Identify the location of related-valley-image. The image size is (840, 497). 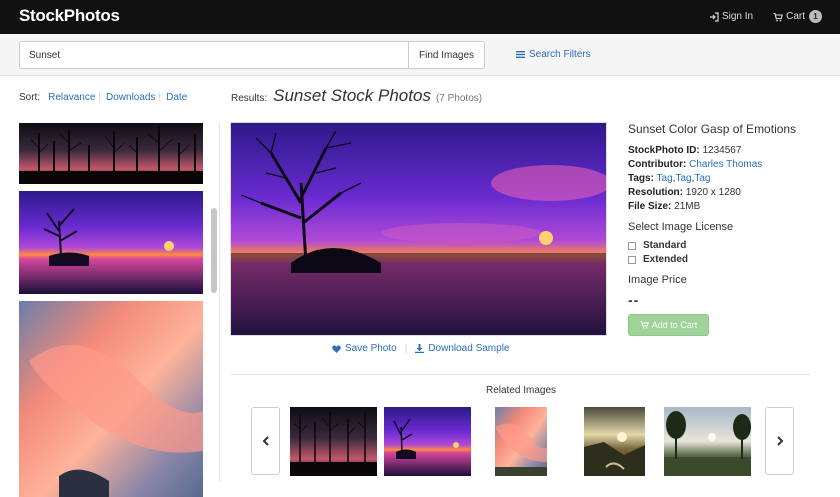
(614, 441).